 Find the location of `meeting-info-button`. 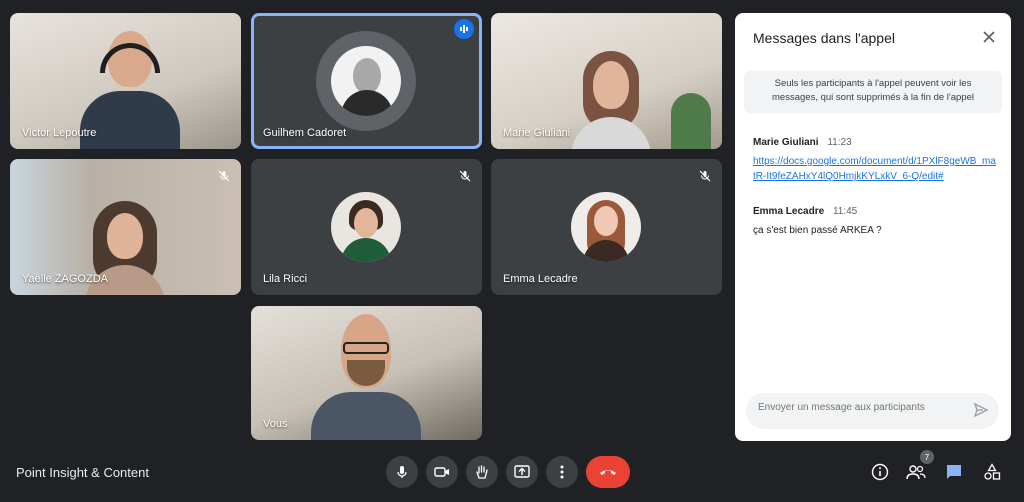

meeting-info-button is located at coordinates (880, 472).